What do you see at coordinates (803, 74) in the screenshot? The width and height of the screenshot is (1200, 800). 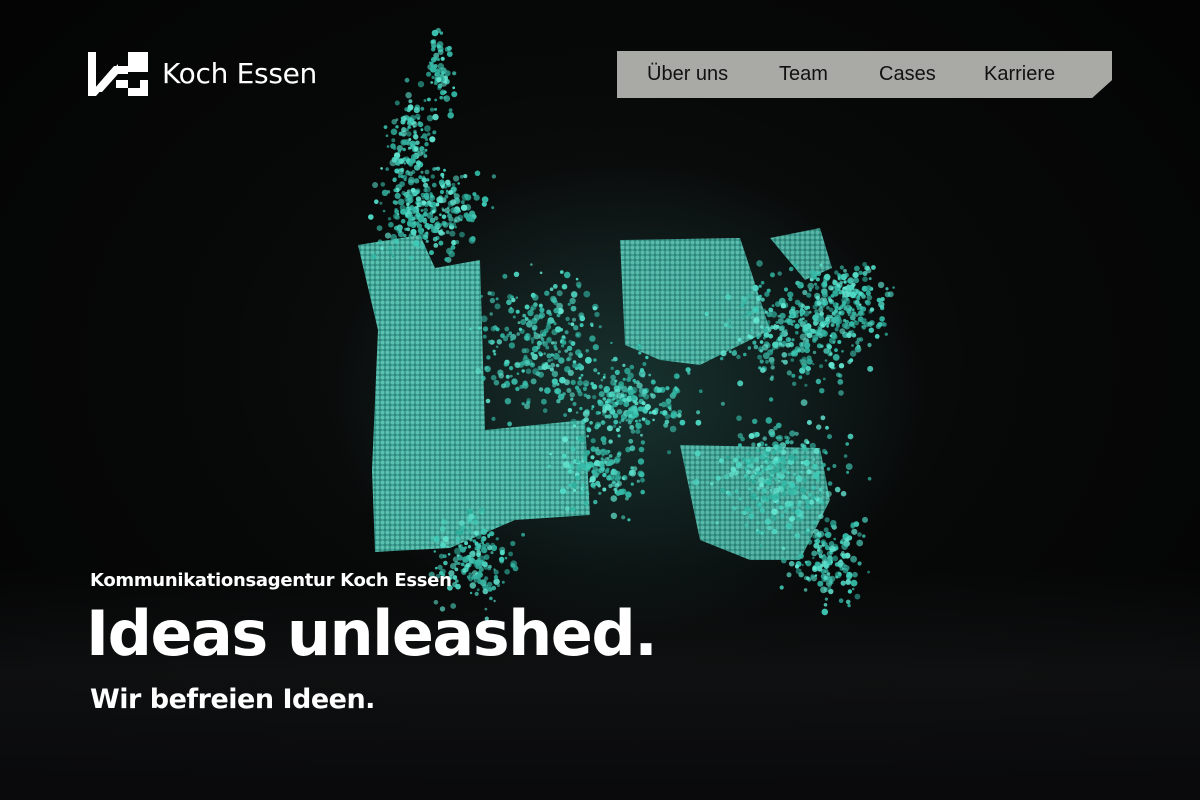 I see `nav-item-team: Team` at bounding box center [803, 74].